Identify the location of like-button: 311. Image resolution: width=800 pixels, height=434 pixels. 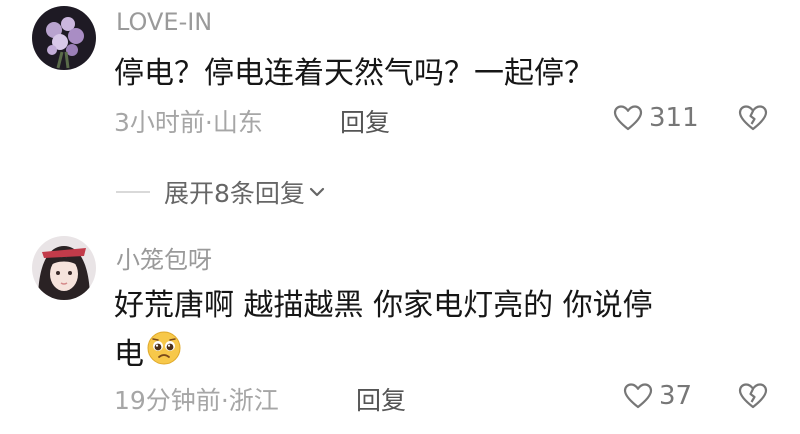
(656, 118).